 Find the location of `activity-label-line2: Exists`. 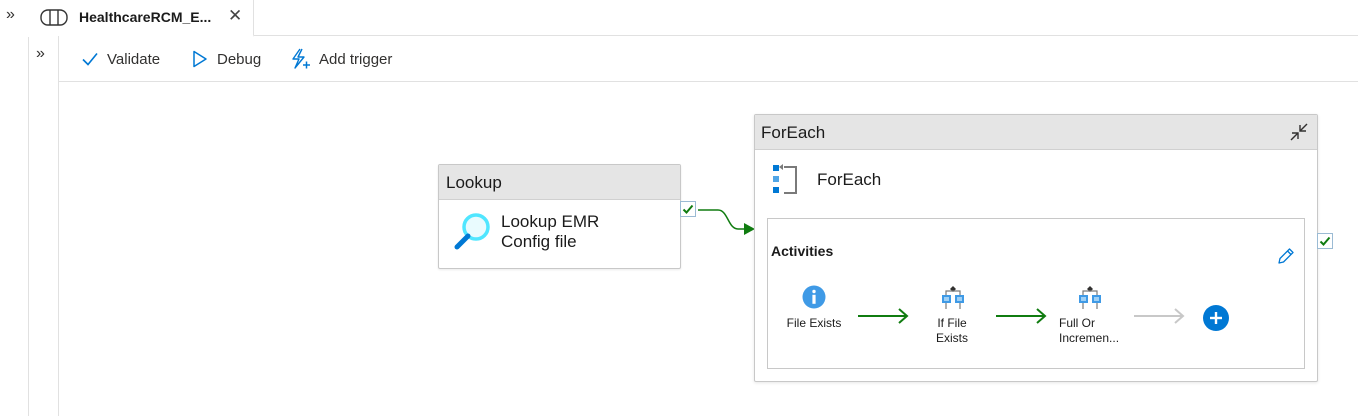

activity-label-line2: Exists is located at coordinates (951, 338).